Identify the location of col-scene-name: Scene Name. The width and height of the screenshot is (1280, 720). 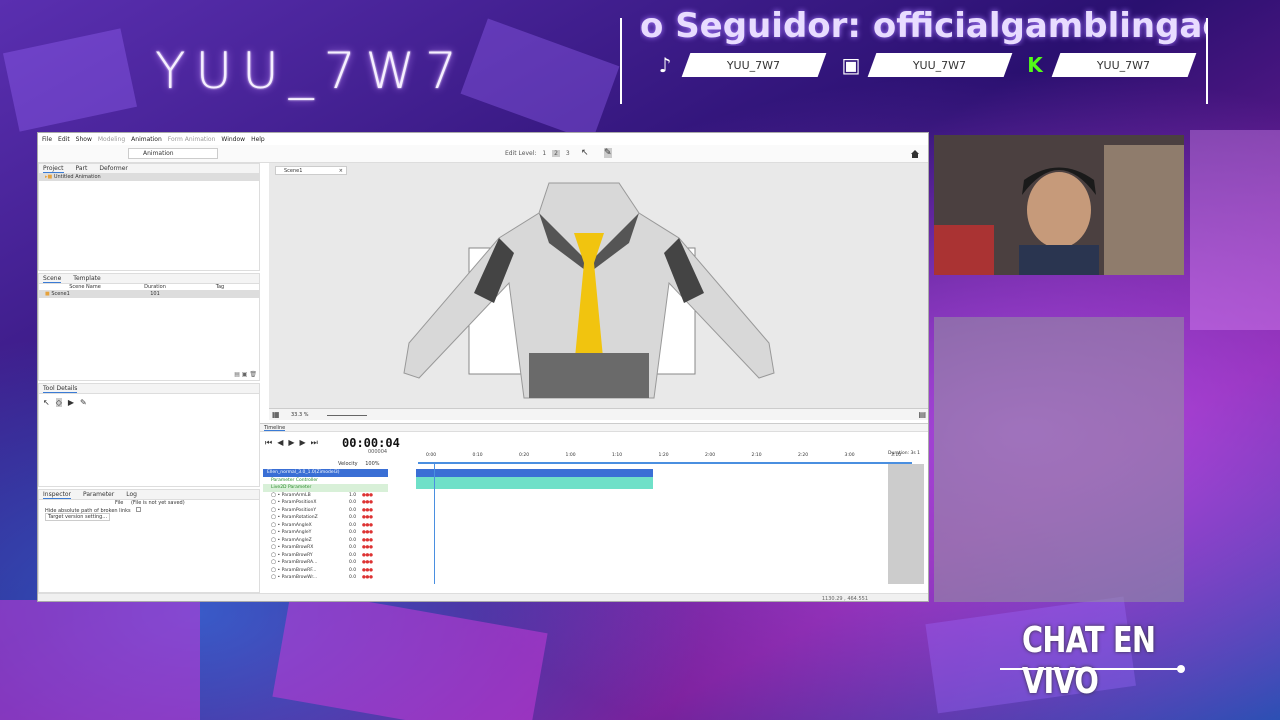
(85, 287).